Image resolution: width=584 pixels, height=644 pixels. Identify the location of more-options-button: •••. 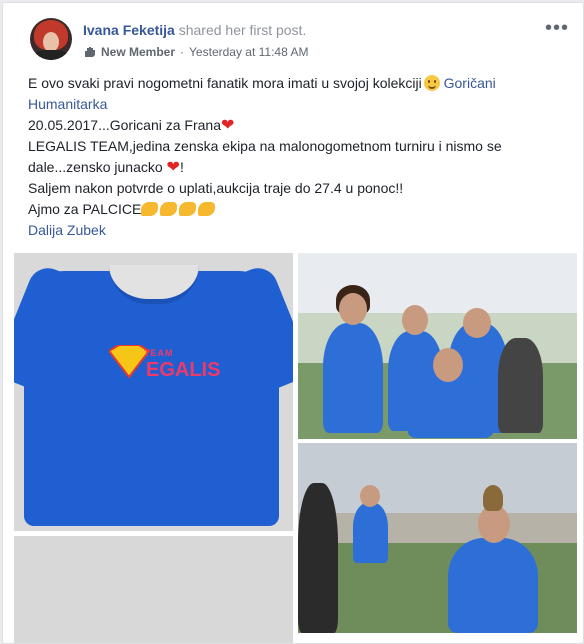
(557, 28).